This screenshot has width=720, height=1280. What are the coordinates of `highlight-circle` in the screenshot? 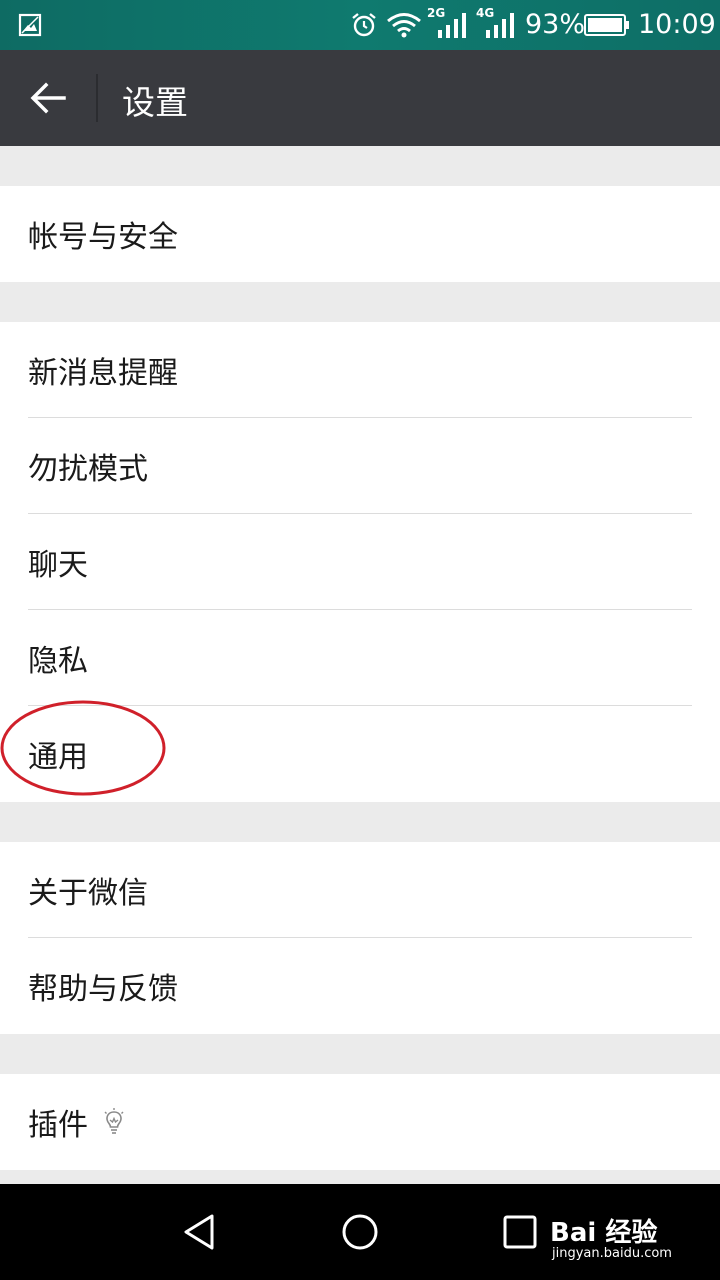 It's located at (83, 748).